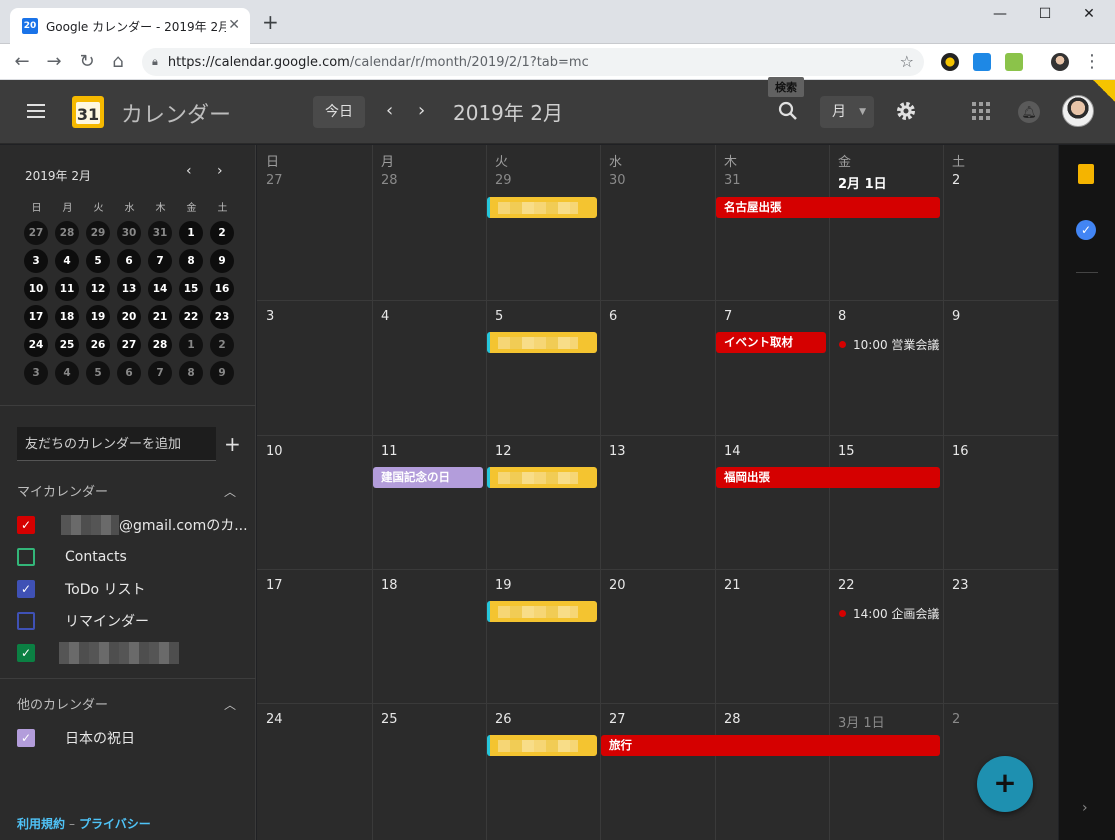 The height and width of the screenshot is (840, 1115). I want to click on event-chip: イベント取材, so click(771, 342).